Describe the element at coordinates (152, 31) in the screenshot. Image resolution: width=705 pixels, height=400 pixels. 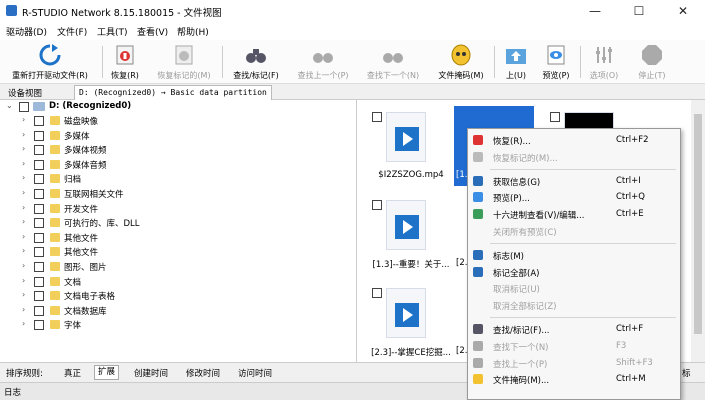
I see `menu-view: 查看(V)` at that location.